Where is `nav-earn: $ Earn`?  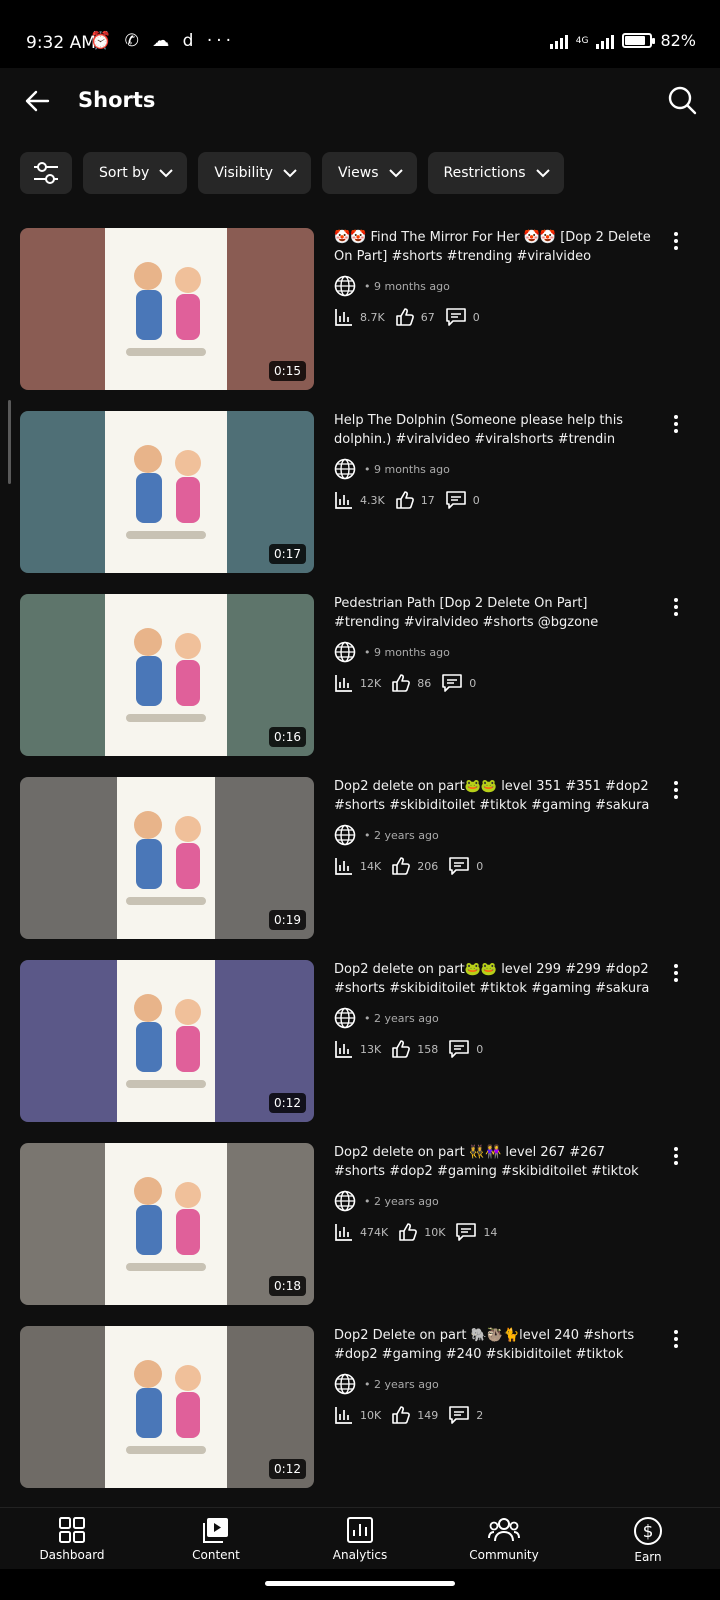
nav-earn: $ Earn is located at coordinates (648, 1538).